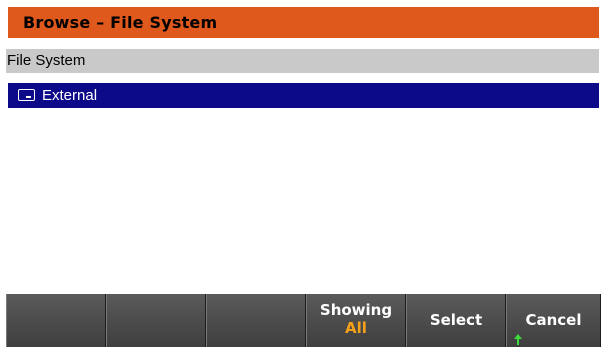  I want to click on cancel-button: Cancel, so click(553, 320).